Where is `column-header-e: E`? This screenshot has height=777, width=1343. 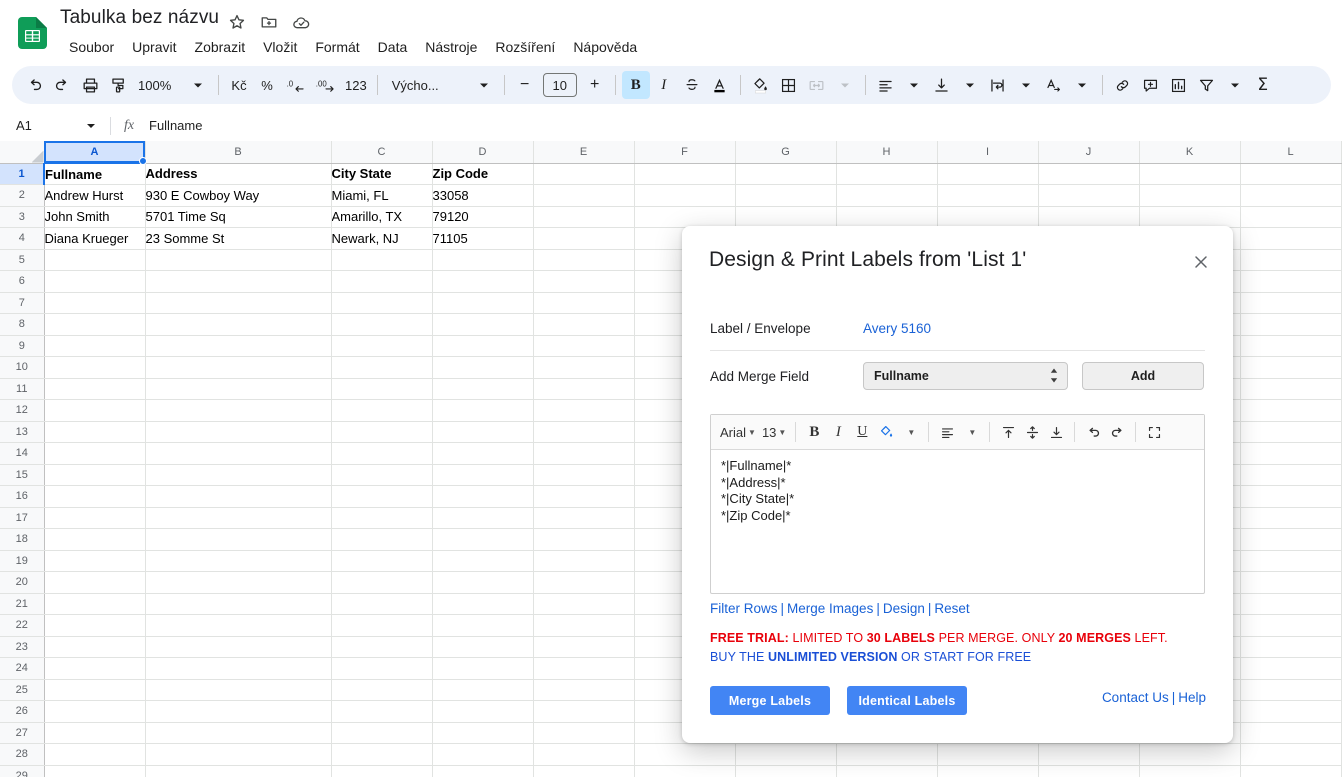
column-header-e: E is located at coordinates (584, 152).